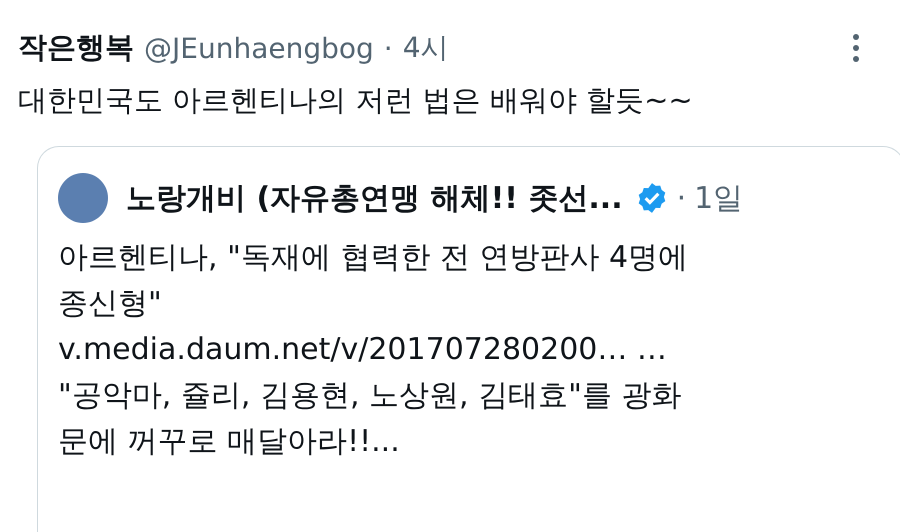  I want to click on avatar-image-placeholder, so click(83, 198).